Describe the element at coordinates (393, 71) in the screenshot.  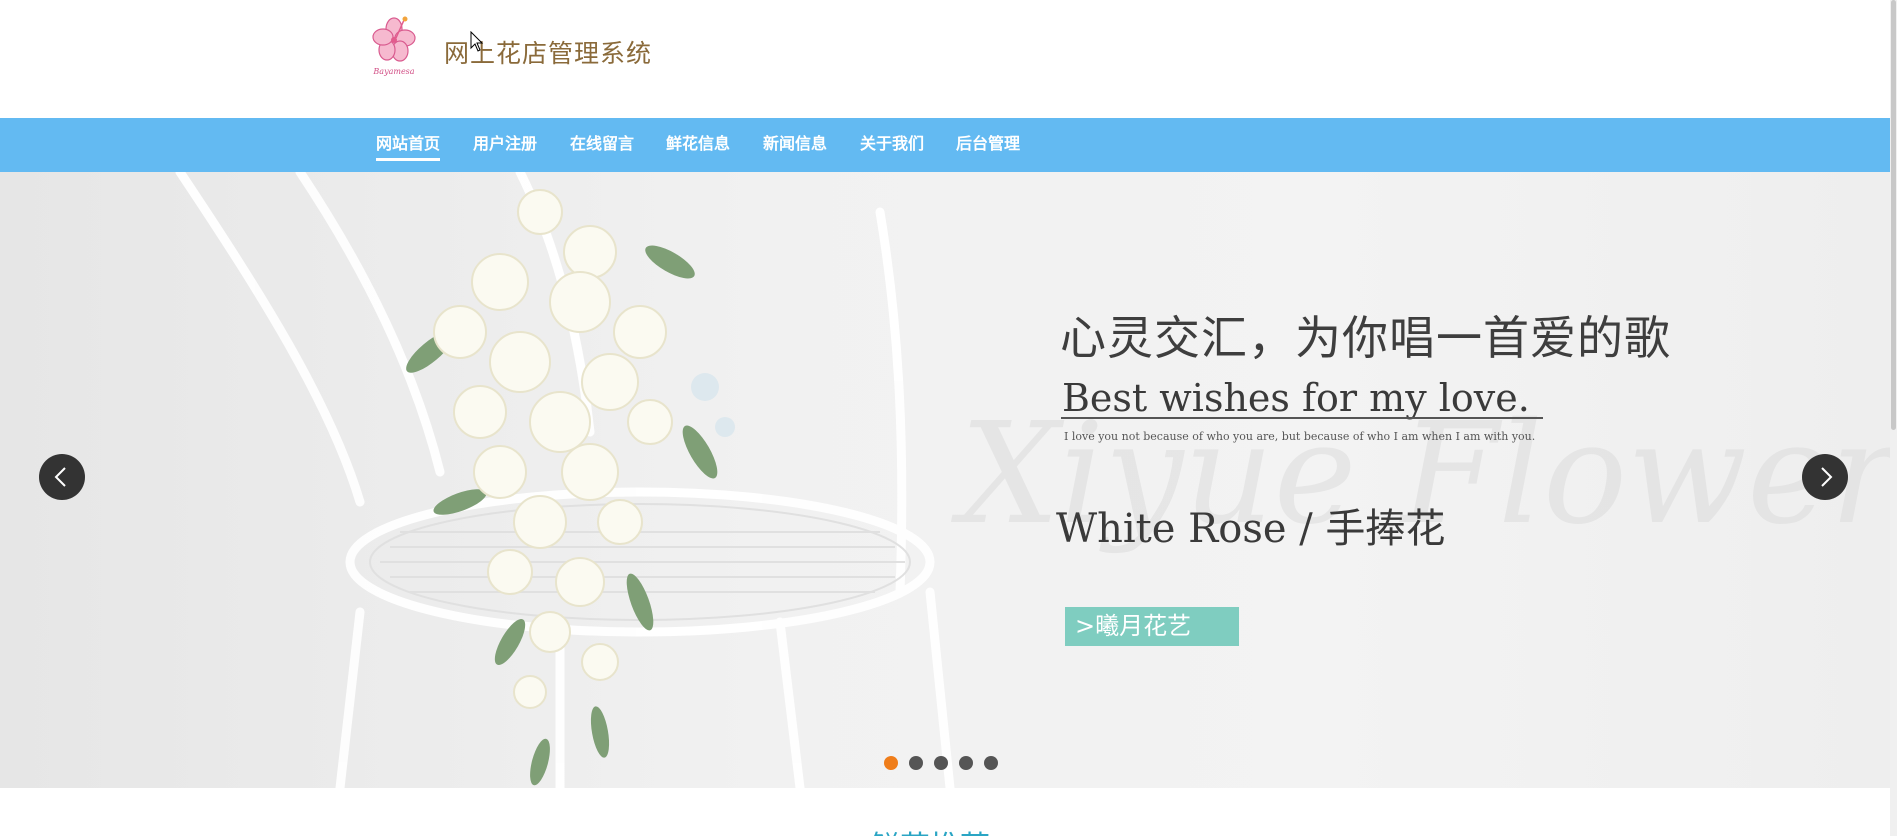
I see `svg-text: Bayamesa` at that location.